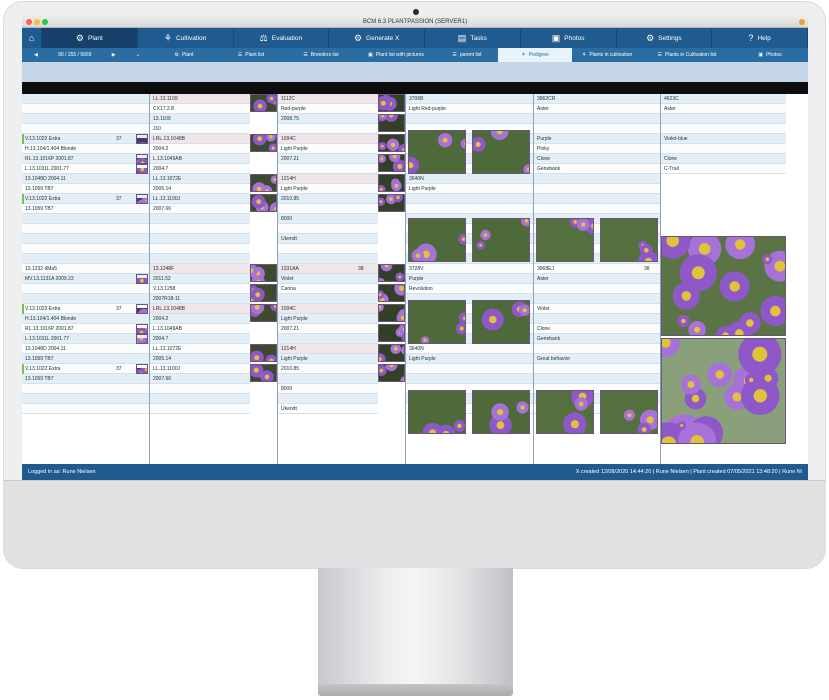 Image resolution: width=829 pixels, height=700 pixels. What do you see at coordinates (328, 289) in the screenshot?
I see `pedigree-cell: Carina` at bounding box center [328, 289].